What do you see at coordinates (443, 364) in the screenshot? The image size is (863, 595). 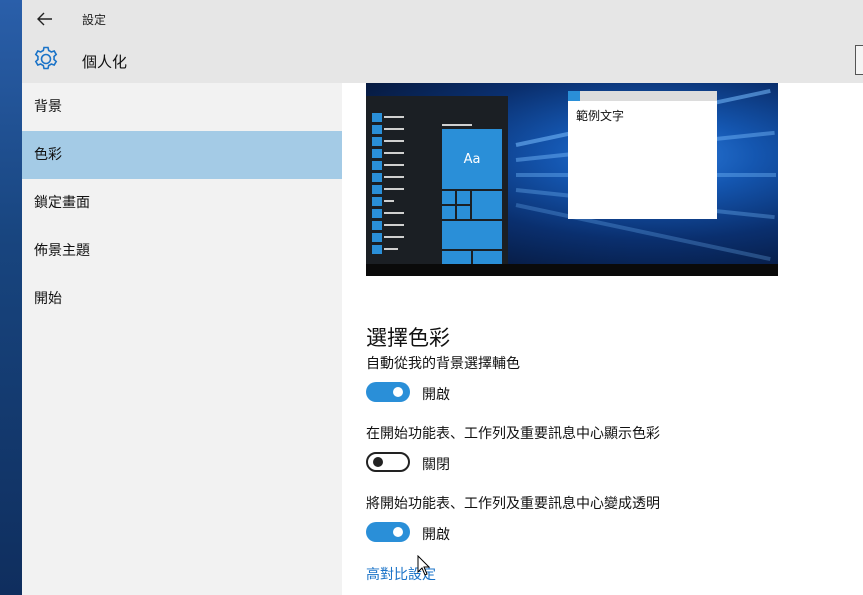 I see `auto-accent-label: 自動從我的背景選擇輔色` at bounding box center [443, 364].